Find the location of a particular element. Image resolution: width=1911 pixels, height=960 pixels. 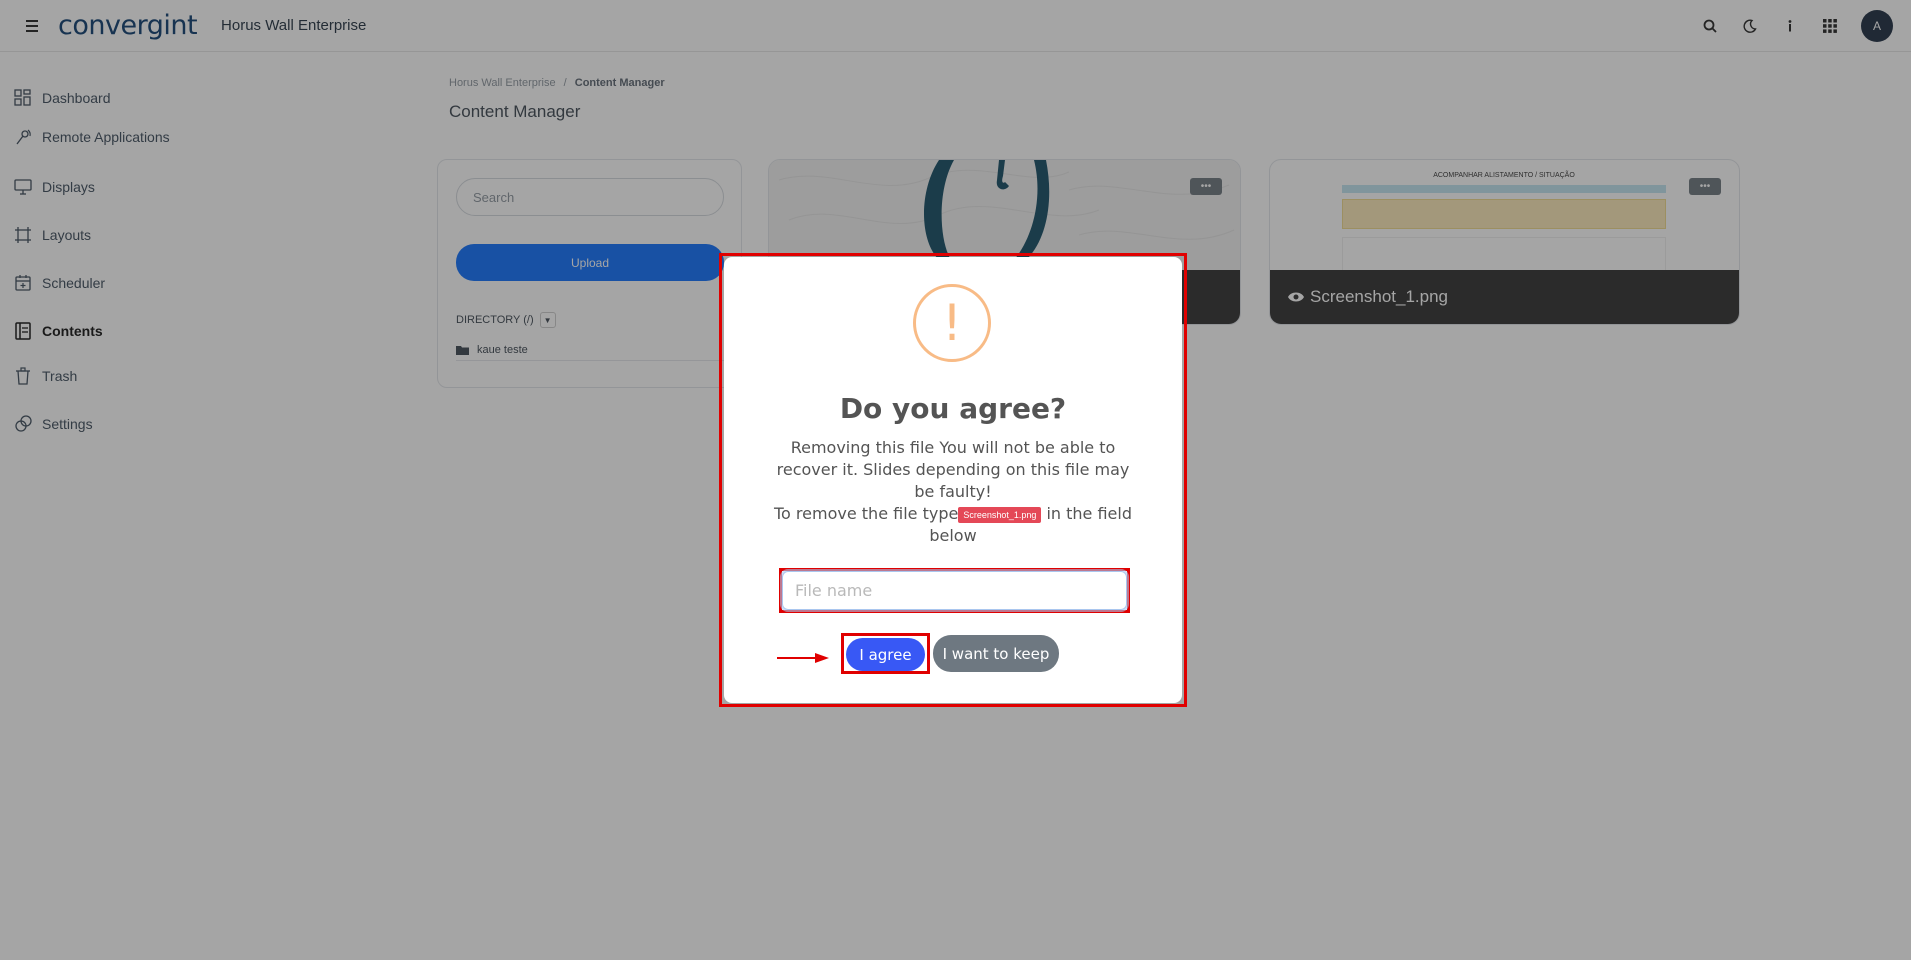

dialog-title: Do you agree? is located at coordinates (953, 408).